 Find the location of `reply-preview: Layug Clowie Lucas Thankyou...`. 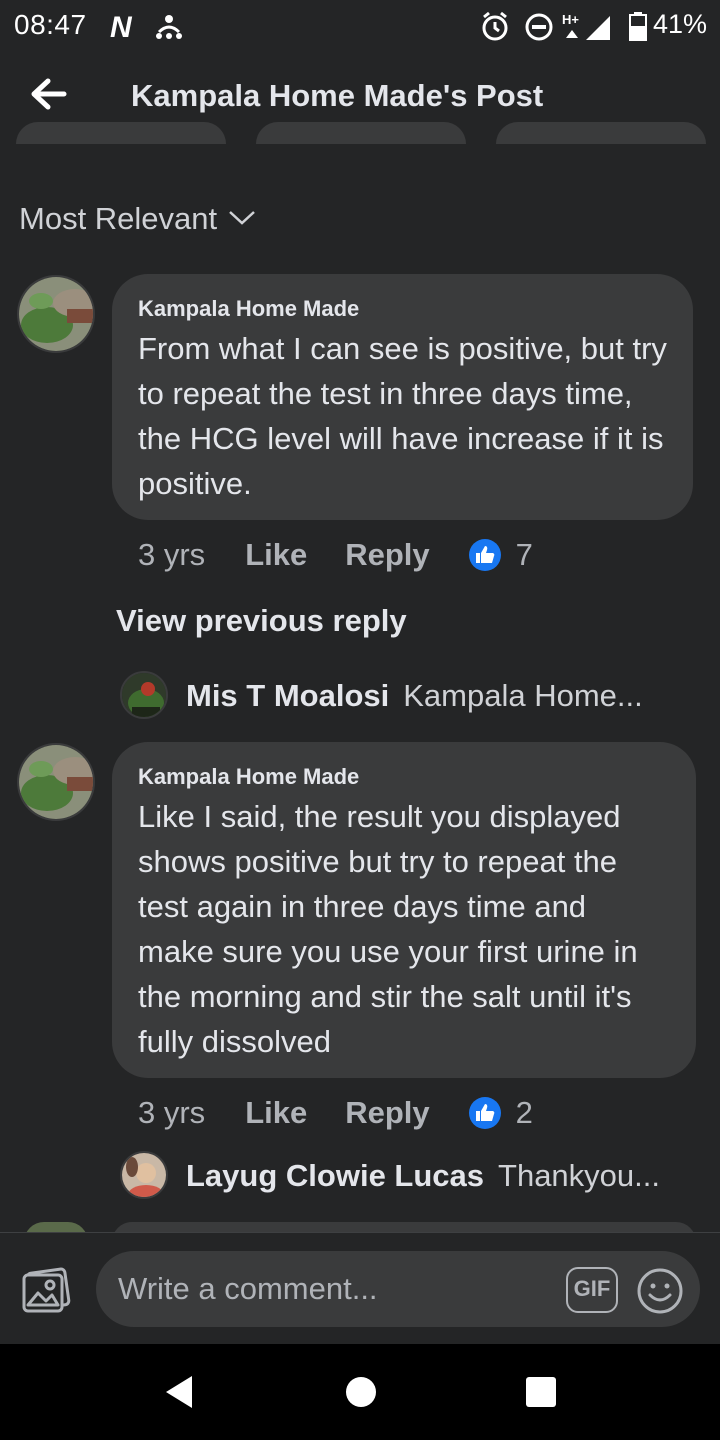

reply-preview: Layug Clowie Lucas Thankyou... is located at coordinates (423, 1176).